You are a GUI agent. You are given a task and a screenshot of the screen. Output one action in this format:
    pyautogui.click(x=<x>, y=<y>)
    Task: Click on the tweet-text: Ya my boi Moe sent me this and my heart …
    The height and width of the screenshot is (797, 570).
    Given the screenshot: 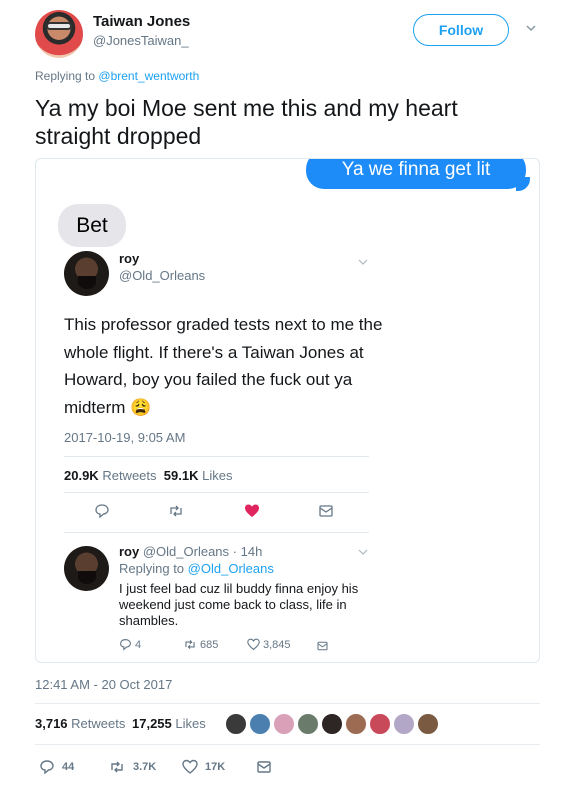 What is the action you would take?
    pyautogui.click(x=246, y=122)
    